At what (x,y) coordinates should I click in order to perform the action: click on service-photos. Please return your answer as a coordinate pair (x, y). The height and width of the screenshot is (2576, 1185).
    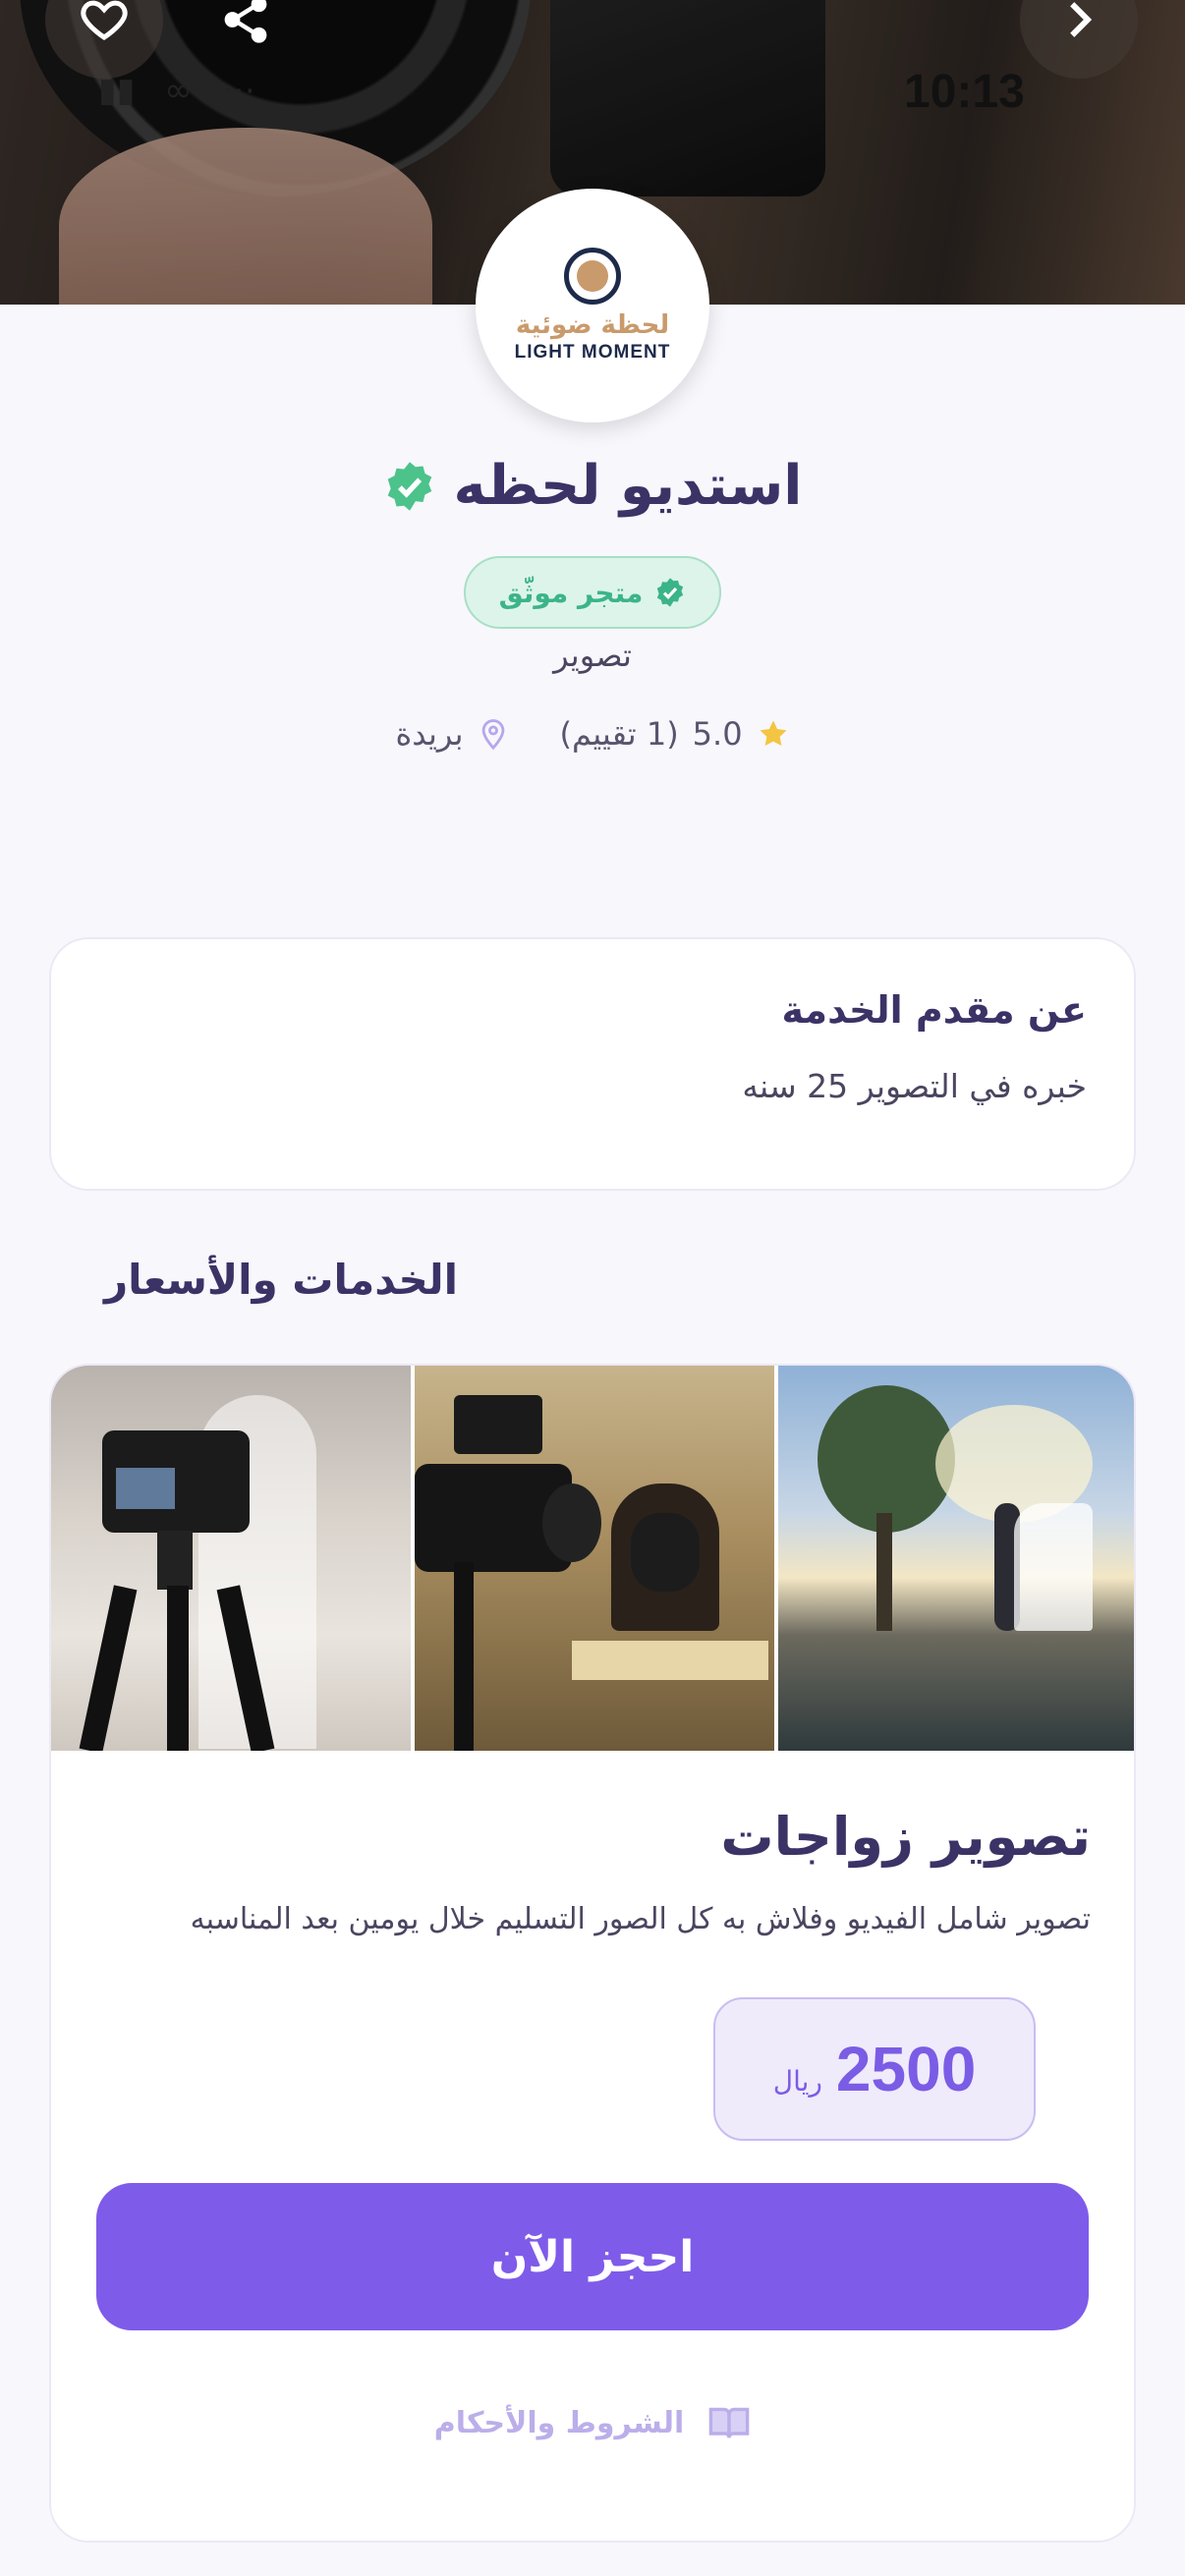
    Looking at the image, I should click on (592, 1558).